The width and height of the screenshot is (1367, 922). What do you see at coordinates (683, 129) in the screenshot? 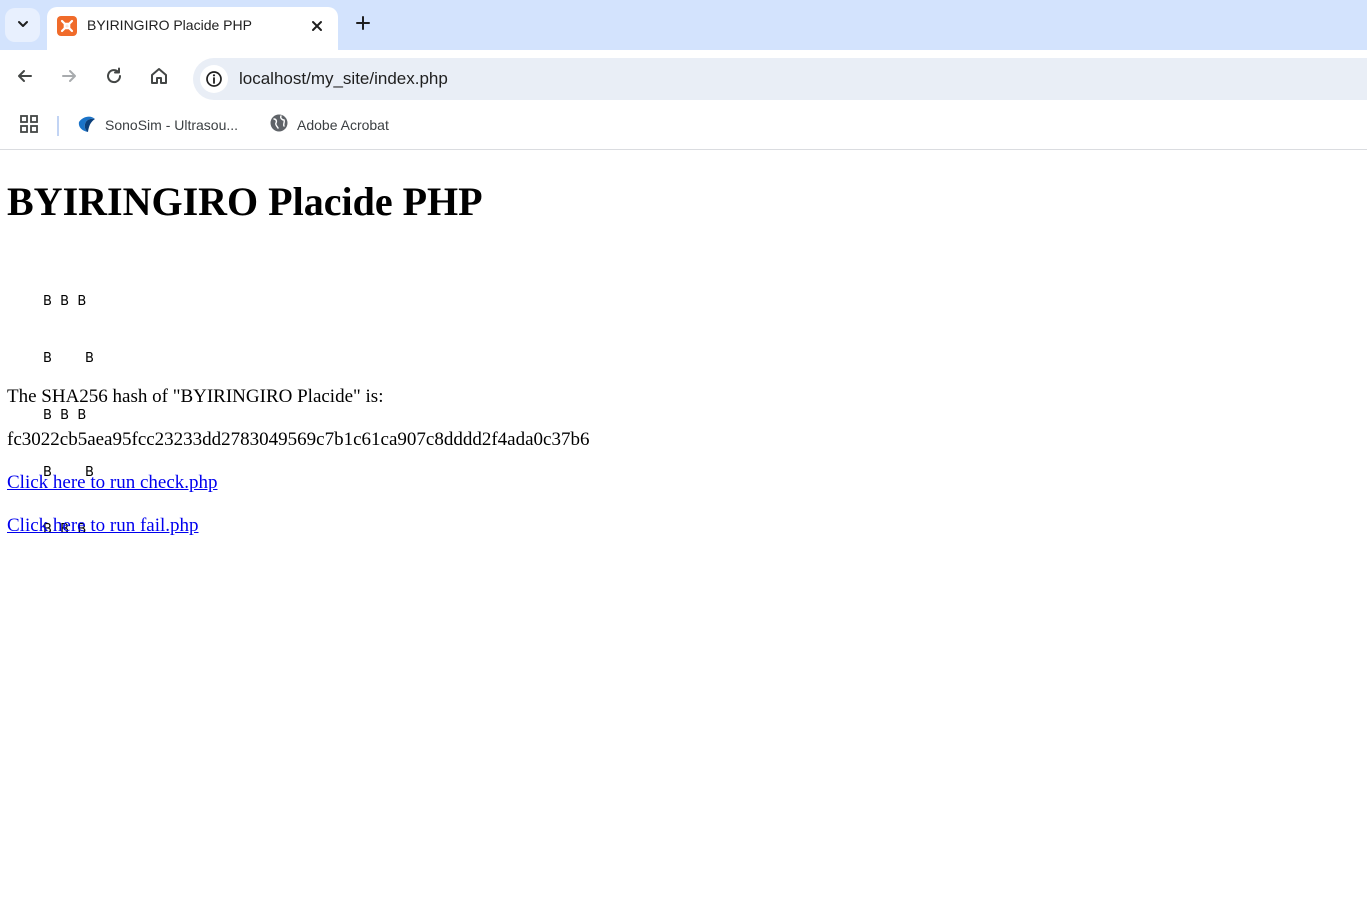
I see `bookmarks-bar: SonoSim - Ultrasou... Adobe Acrobat` at bounding box center [683, 129].